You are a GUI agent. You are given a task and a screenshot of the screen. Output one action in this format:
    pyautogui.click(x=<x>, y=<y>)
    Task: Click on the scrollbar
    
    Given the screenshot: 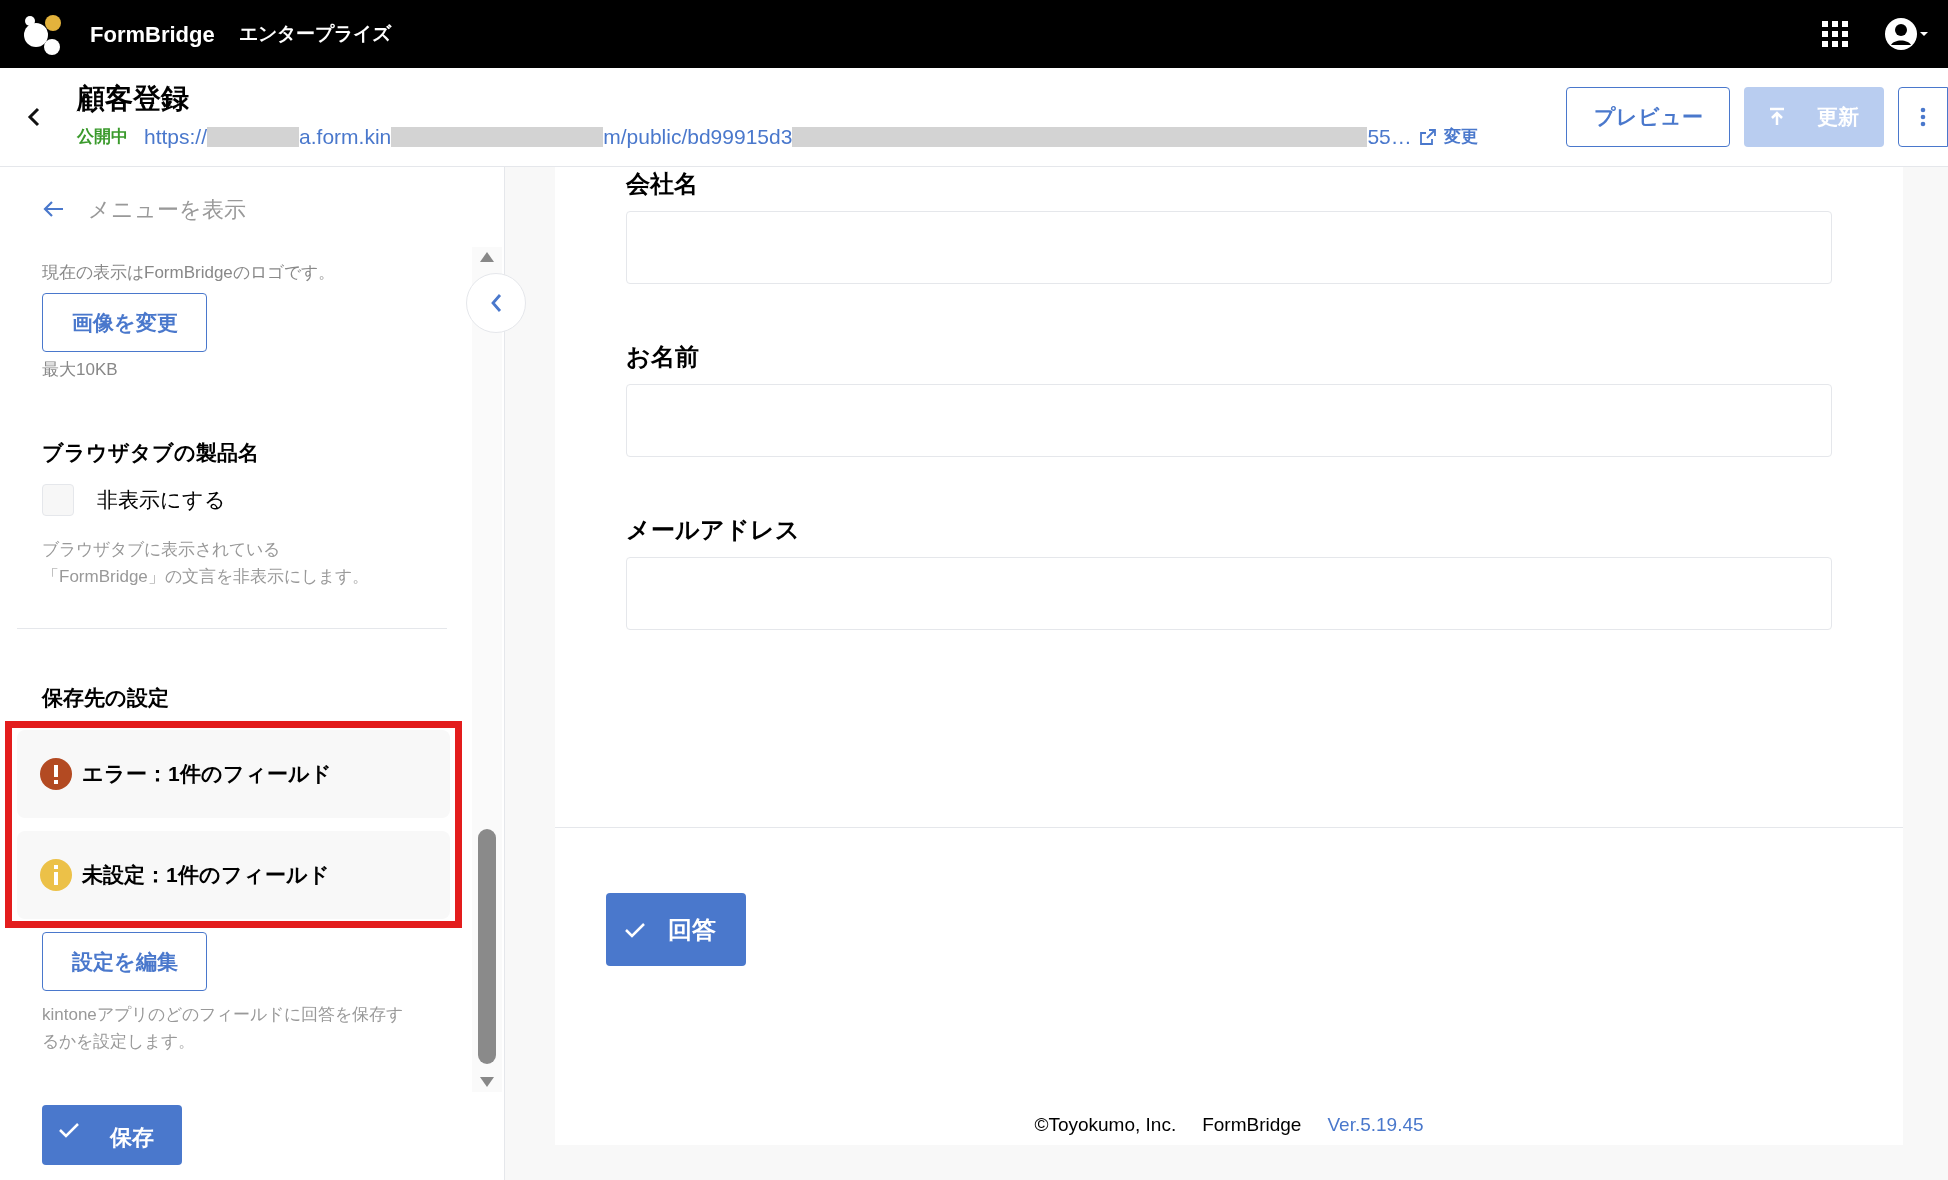 What is the action you would take?
    pyautogui.click(x=487, y=669)
    